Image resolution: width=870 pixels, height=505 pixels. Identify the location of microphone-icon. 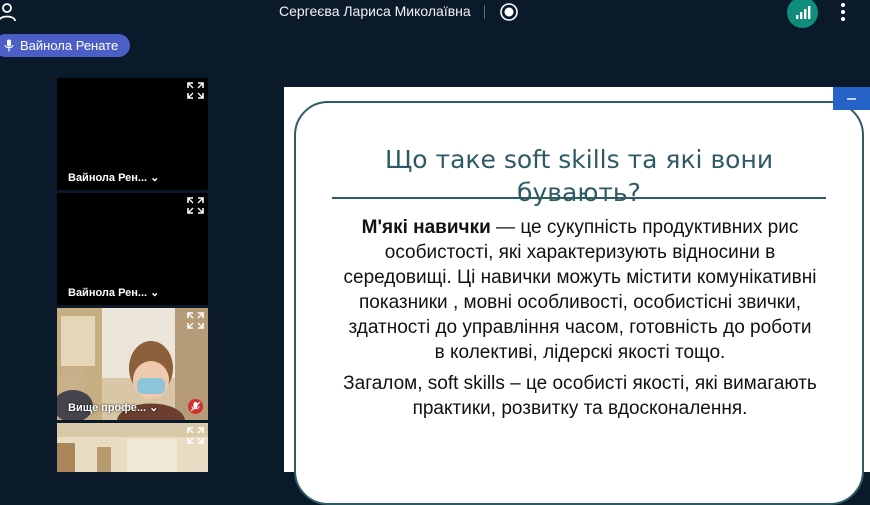
(9, 45).